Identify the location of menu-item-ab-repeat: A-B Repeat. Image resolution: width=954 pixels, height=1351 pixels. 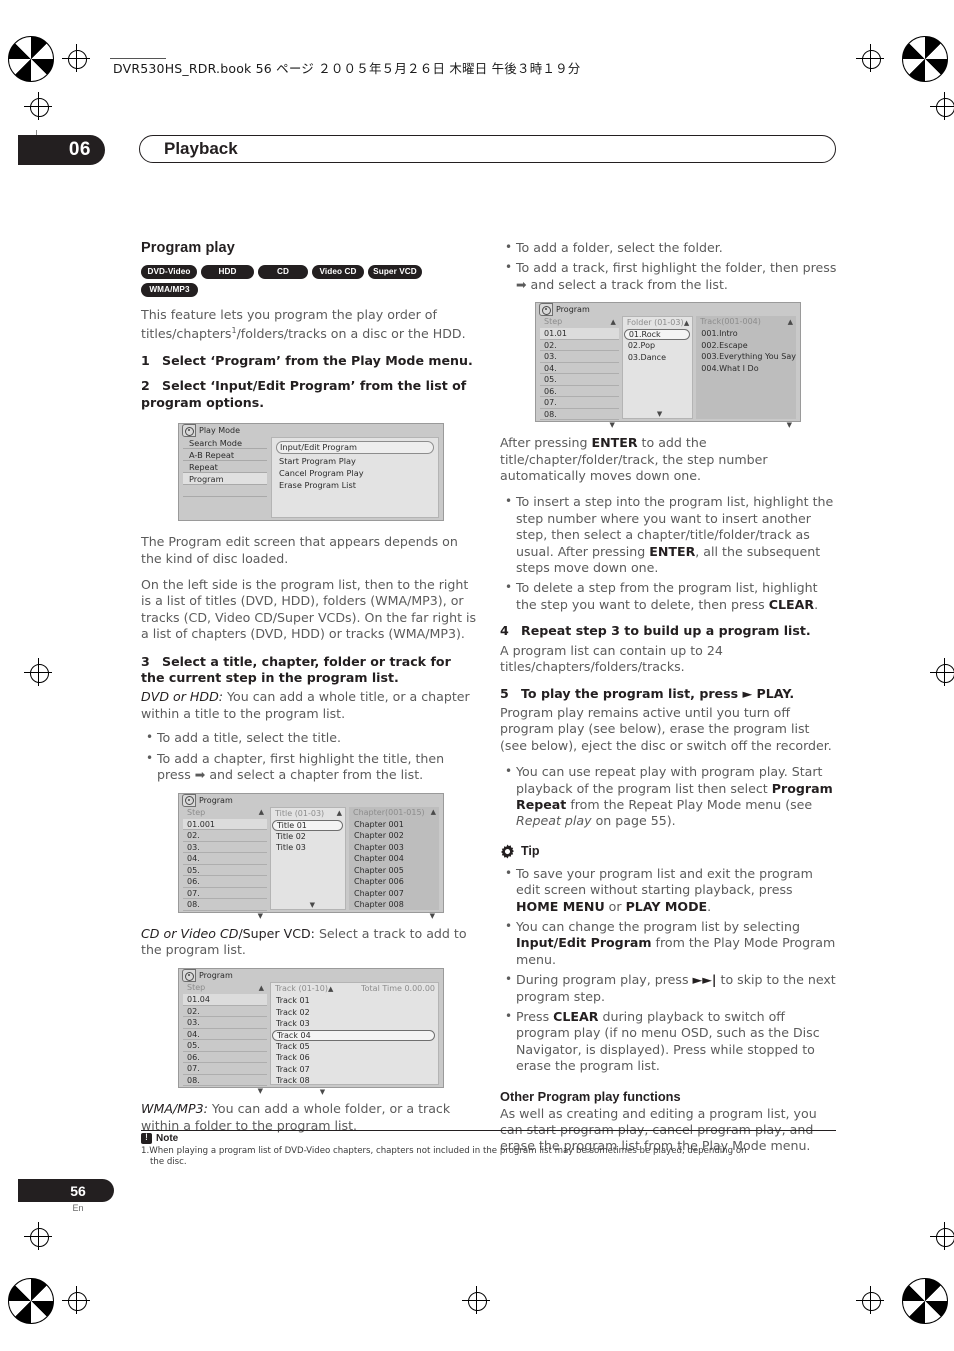
(225, 455).